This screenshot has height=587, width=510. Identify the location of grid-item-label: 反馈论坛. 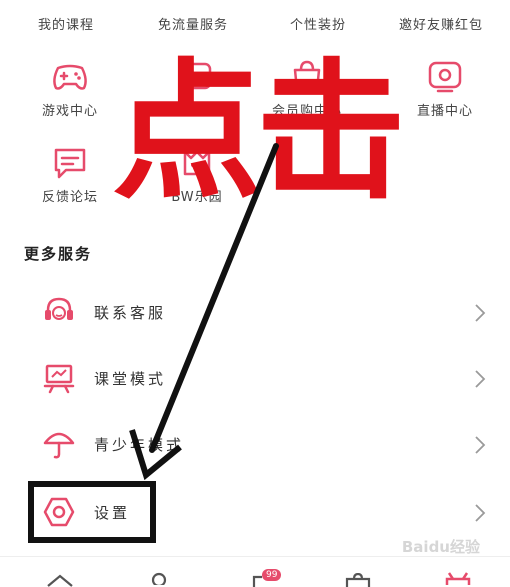
(69, 197).